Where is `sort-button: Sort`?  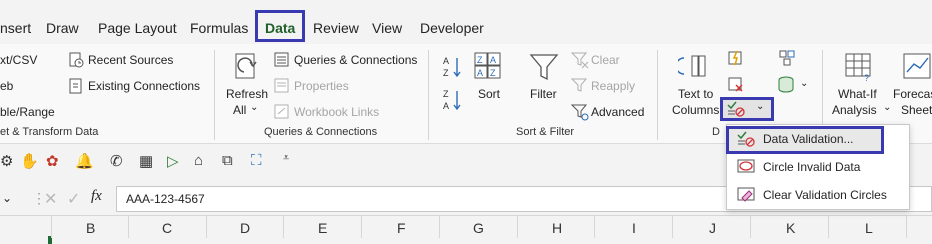 sort-button: Sort is located at coordinates (489, 94).